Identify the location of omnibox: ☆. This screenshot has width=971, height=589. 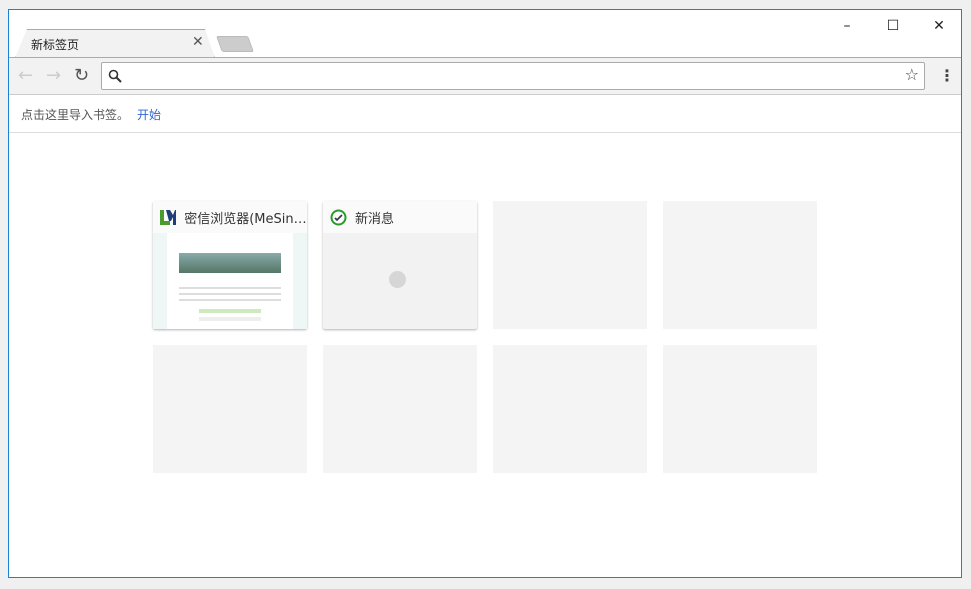
(513, 76).